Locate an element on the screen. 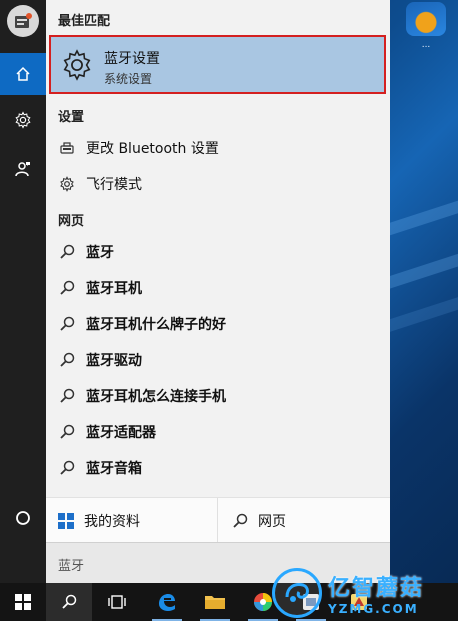 Image resolution: width=458 pixels, height=621 pixels. settings-header: 设置 is located at coordinates (71, 117).